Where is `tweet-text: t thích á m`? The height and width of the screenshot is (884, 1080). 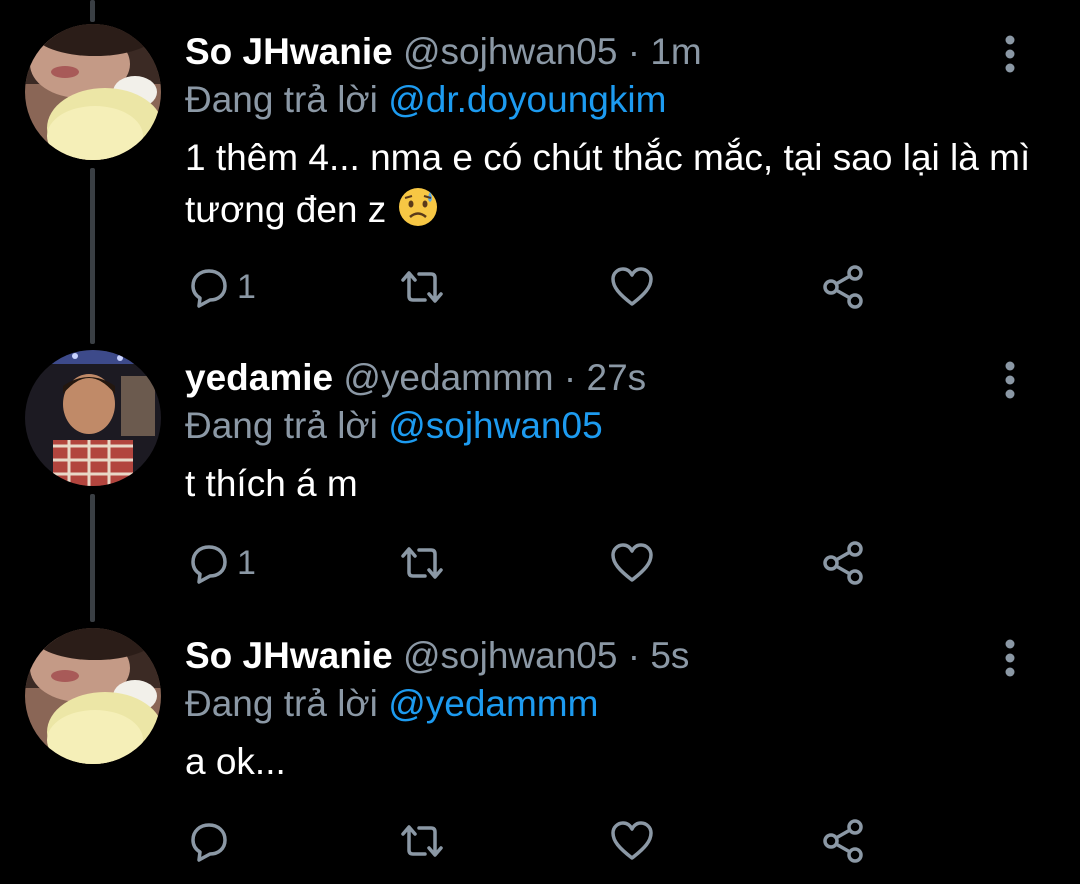
tweet-text: t thích á m is located at coordinates (610, 484).